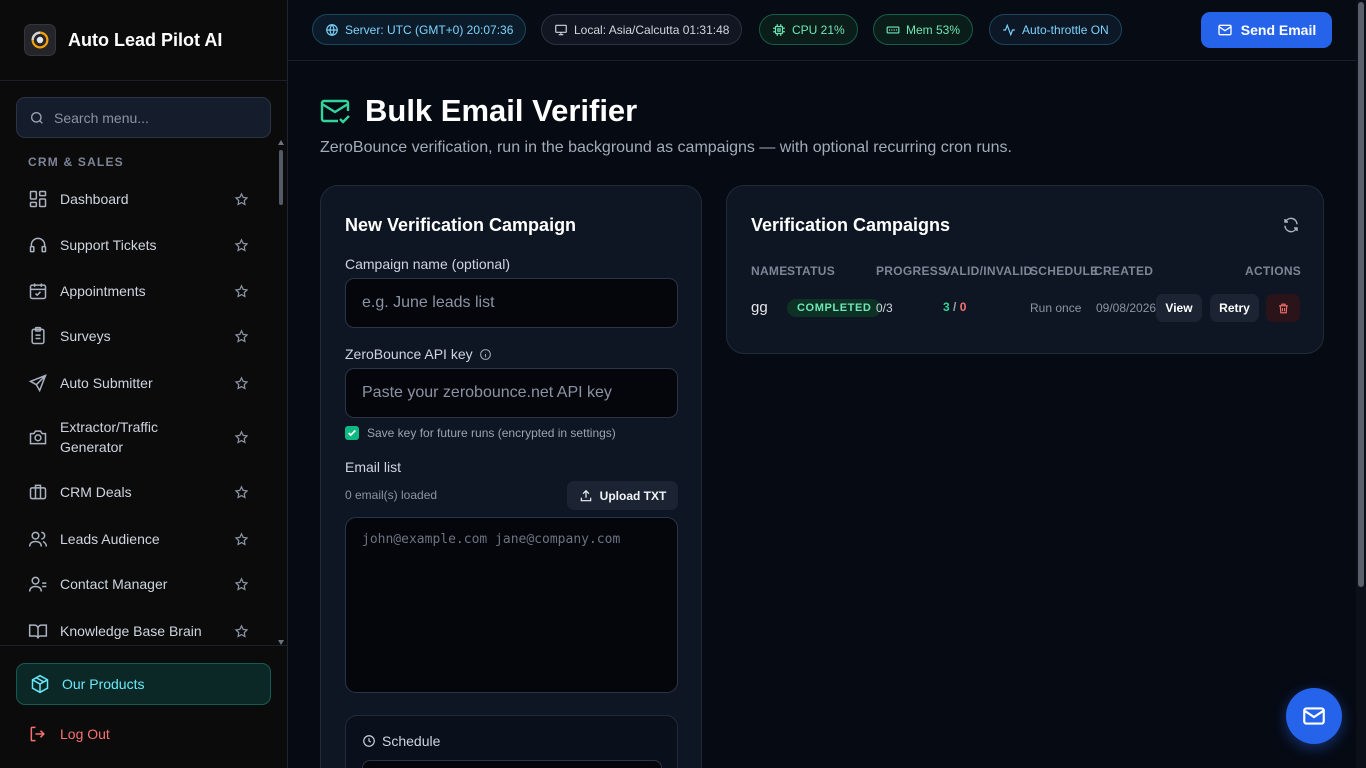 The height and width of the screenshot is (768, 1366). Describe the element at coordinates (1009, 29) in the screenshot. I see `activity-icon` at that location.